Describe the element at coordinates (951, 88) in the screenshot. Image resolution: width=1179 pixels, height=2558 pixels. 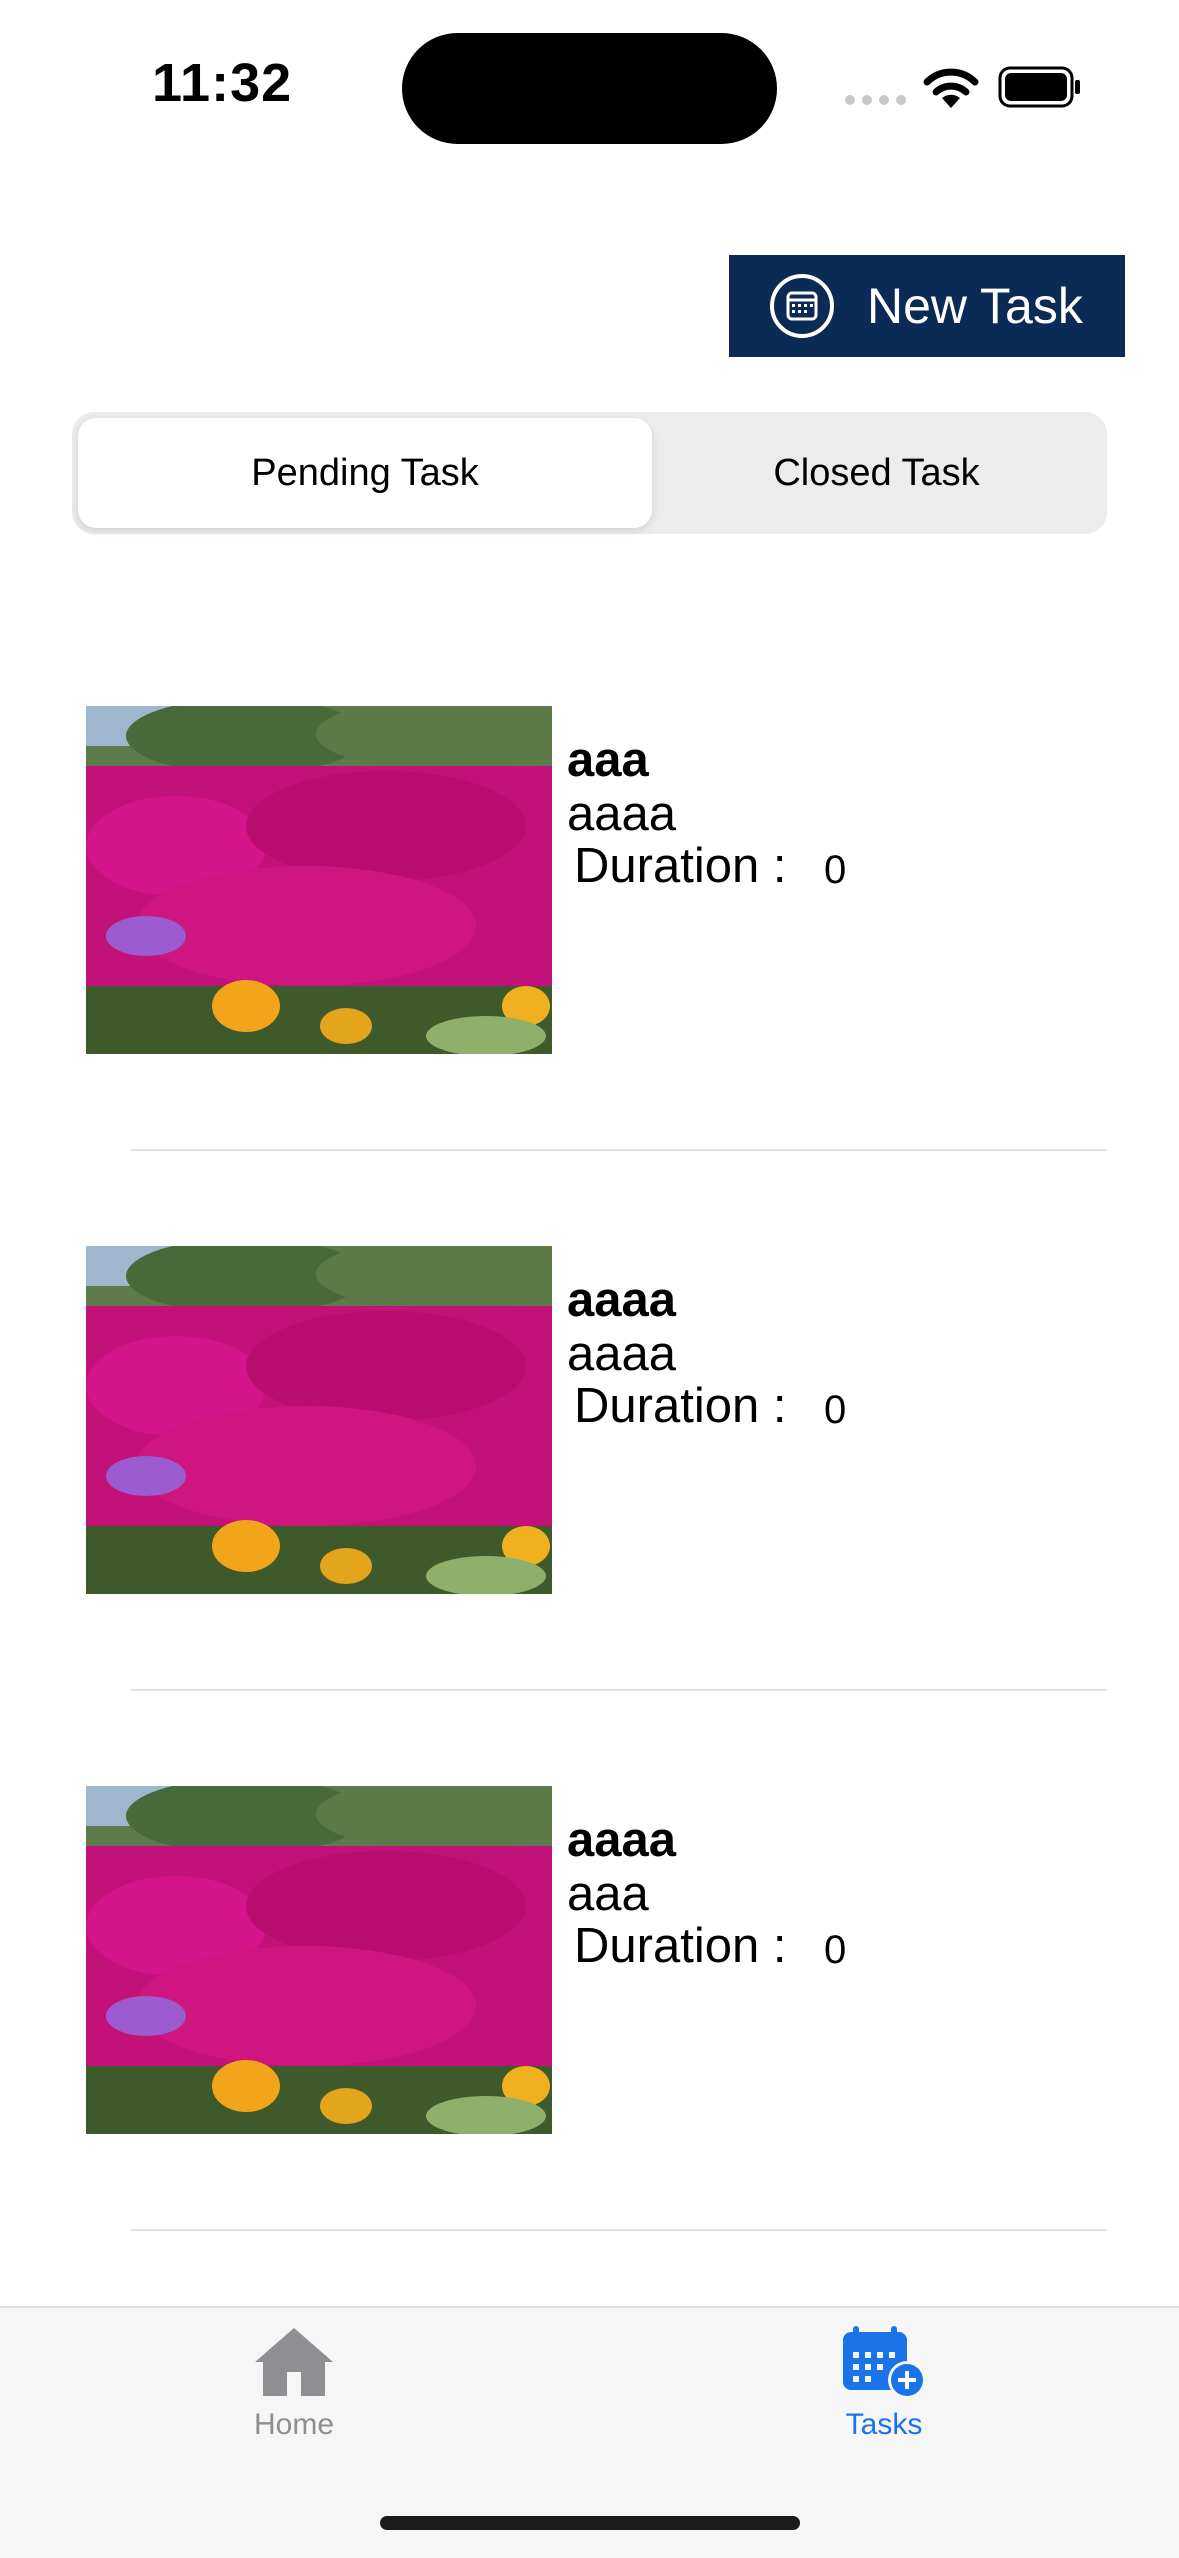
I see `wifi-icon` at that location.